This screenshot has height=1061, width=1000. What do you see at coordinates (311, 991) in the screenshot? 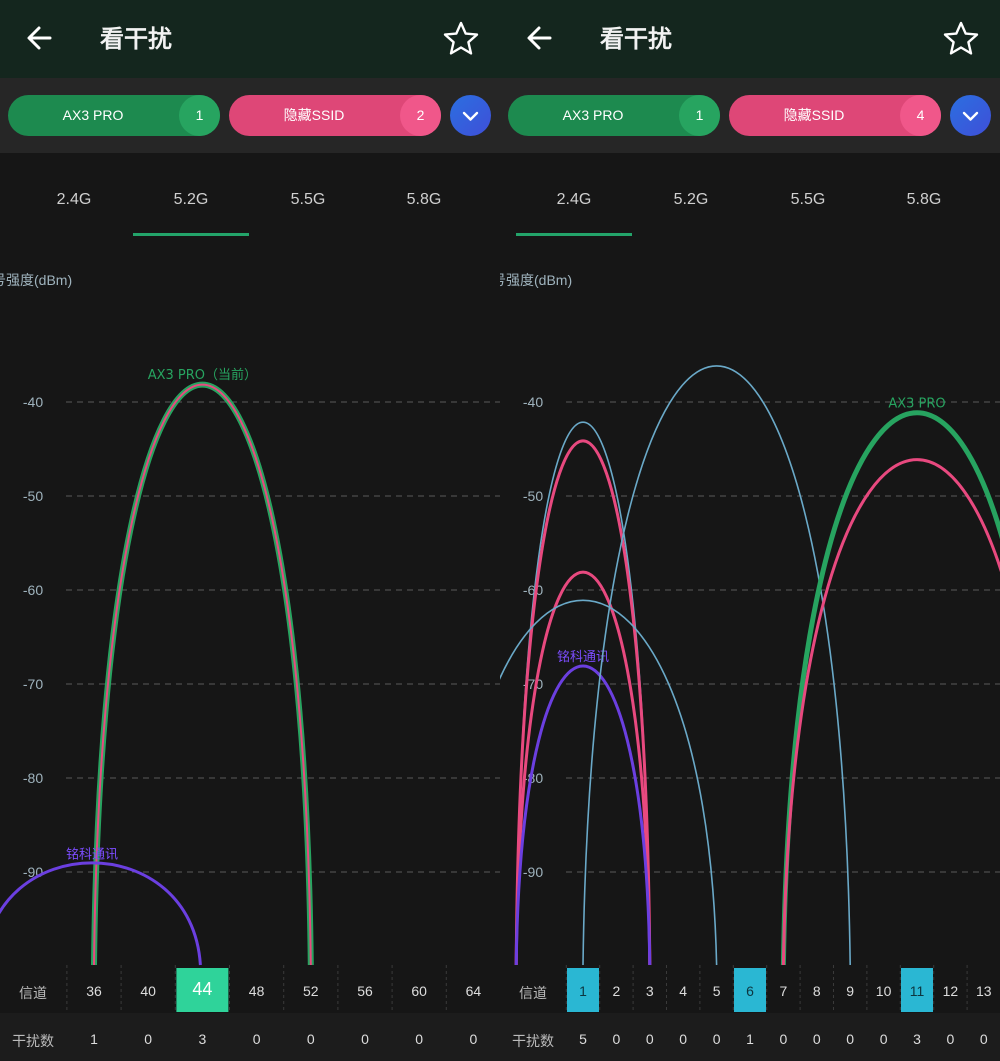
I see `channel-cell: 52` at bounding box center [311, 991].